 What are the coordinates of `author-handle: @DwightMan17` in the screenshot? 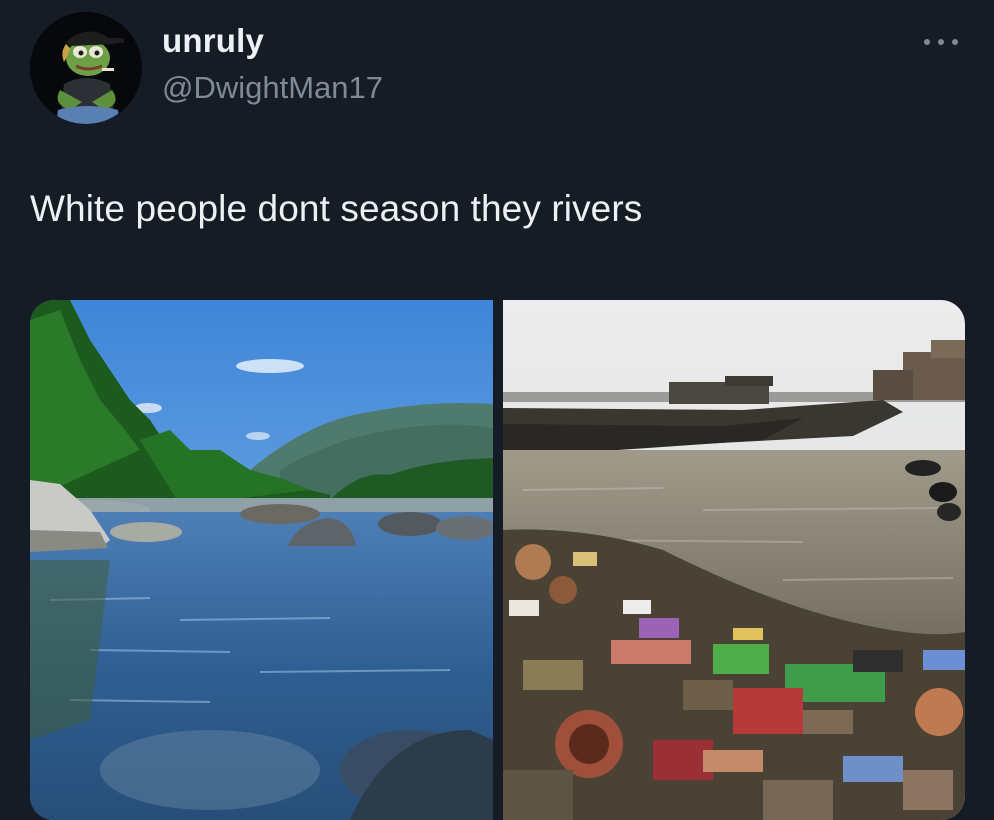 It's located at (272, 88).